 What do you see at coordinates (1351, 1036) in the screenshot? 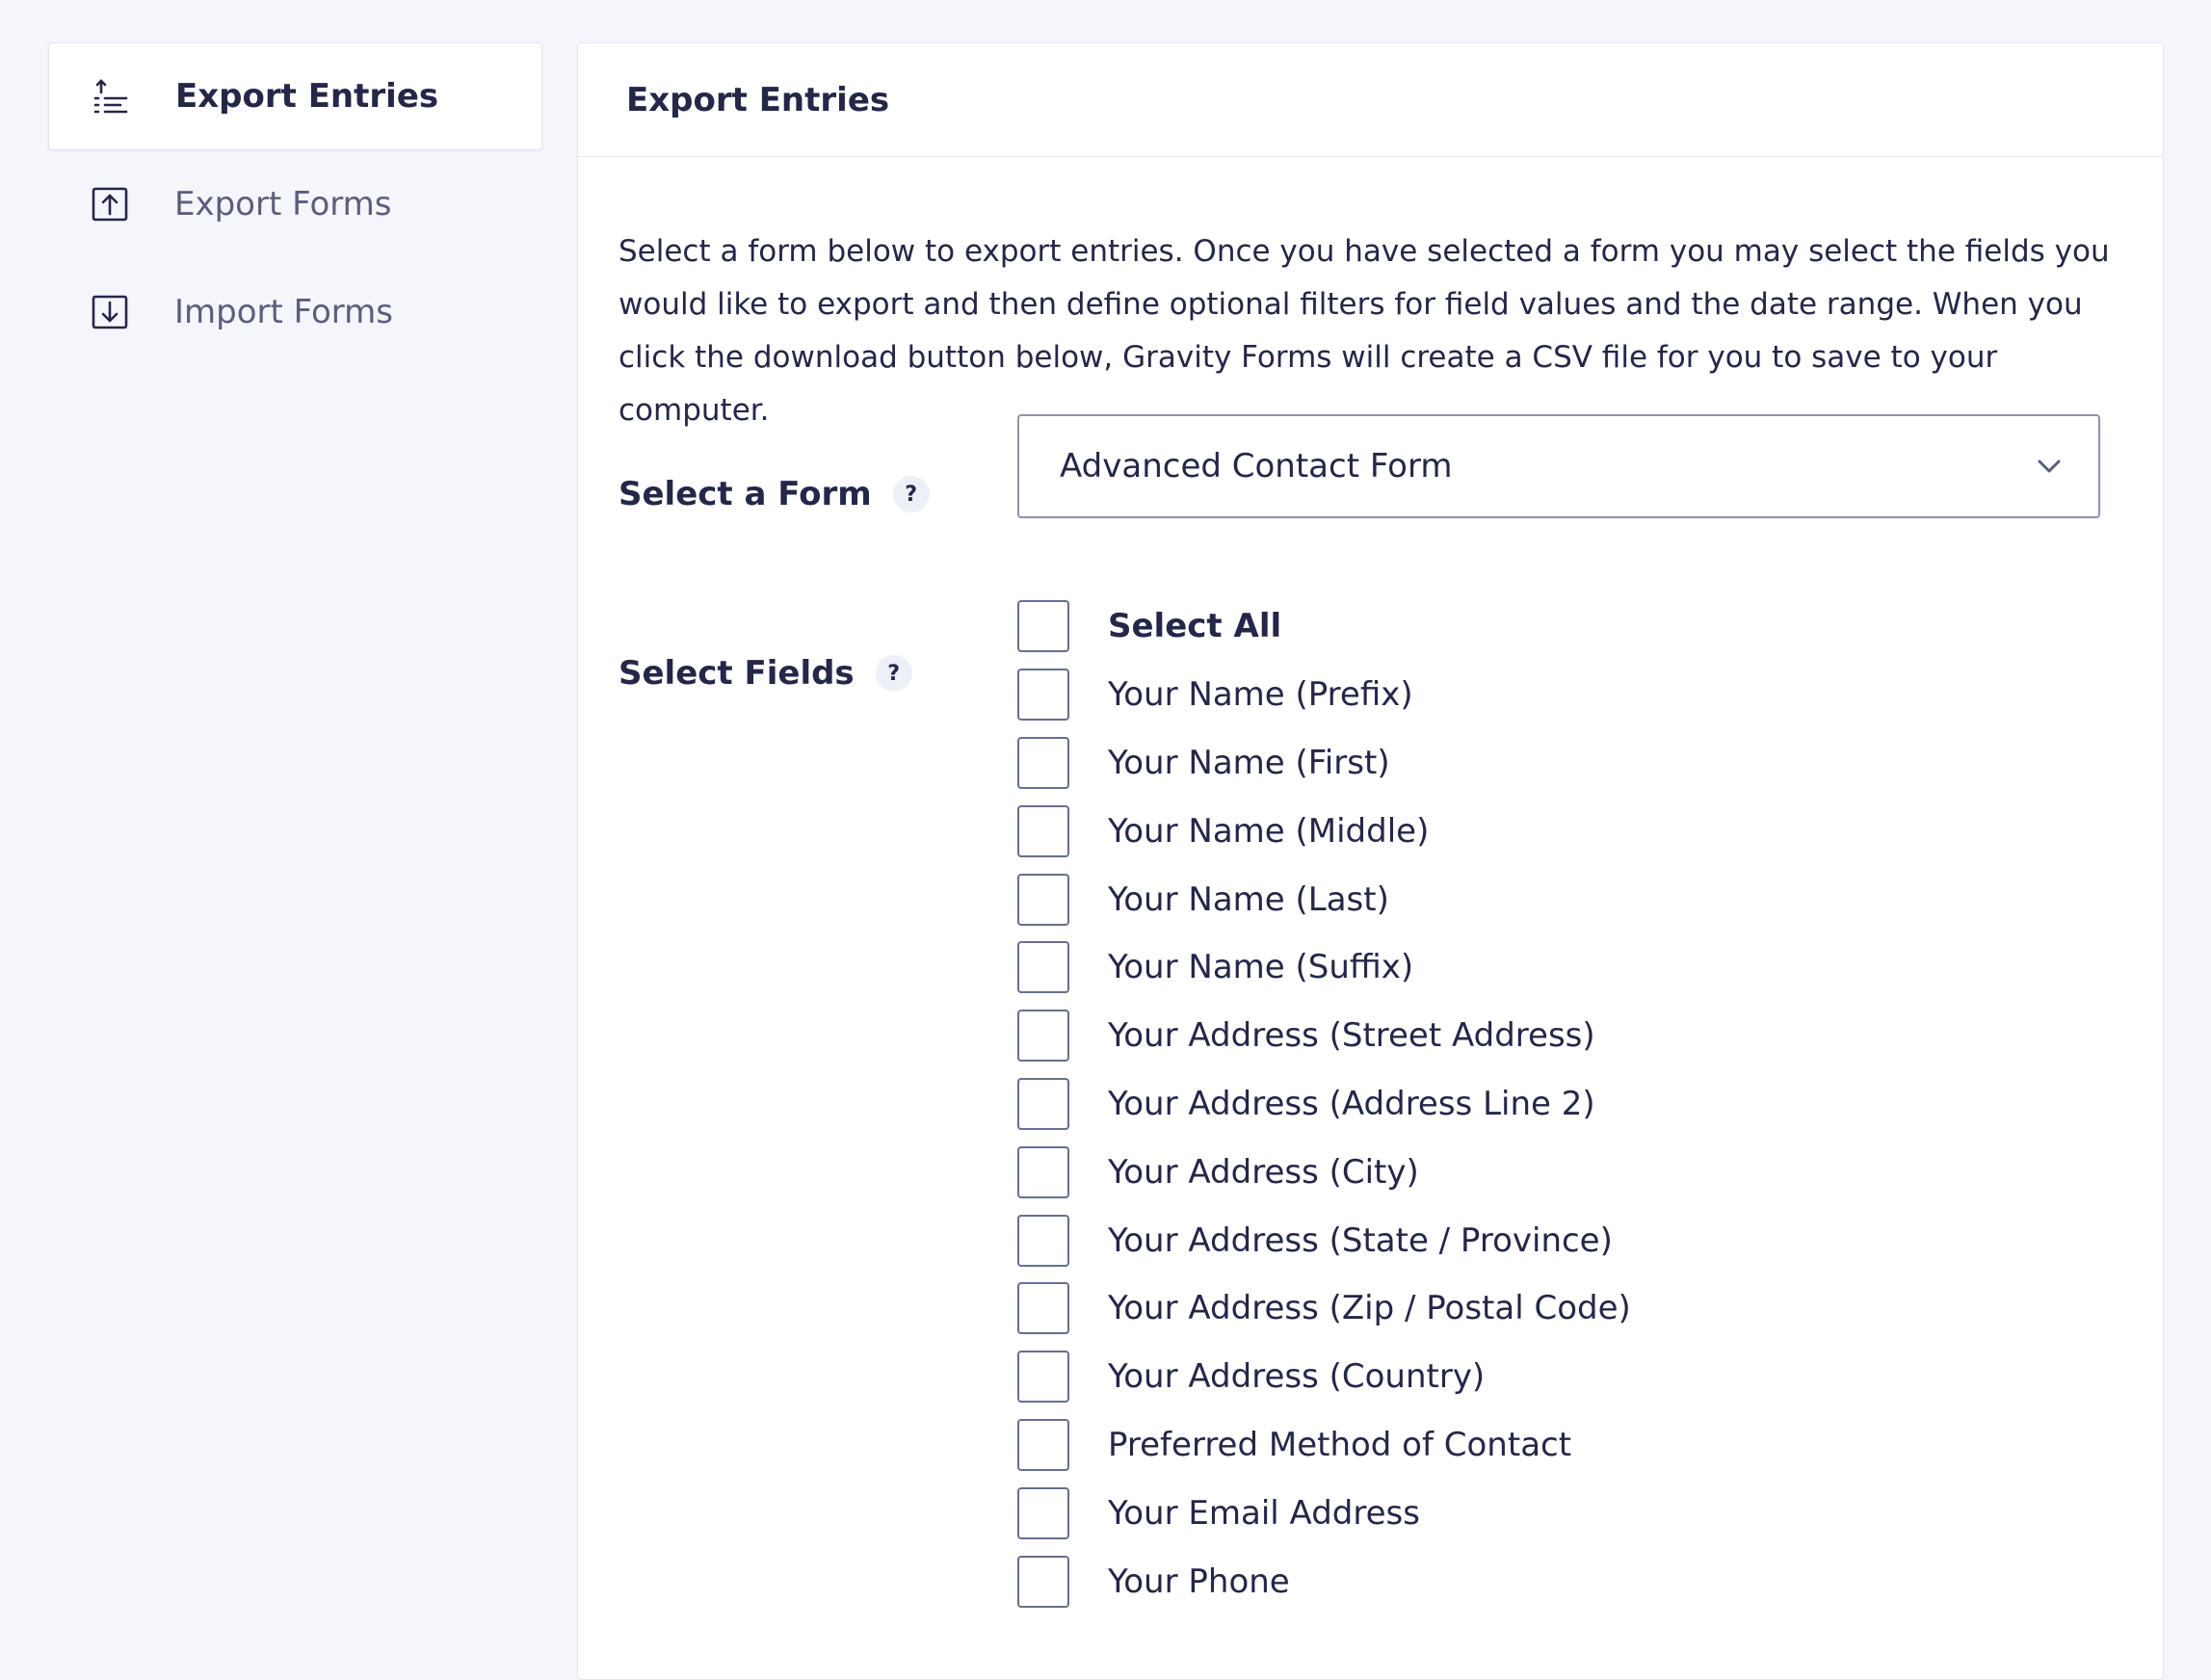
I see `field-checkbox-label: Your Address (Street Address)` at bounding box center [1351, 1036].